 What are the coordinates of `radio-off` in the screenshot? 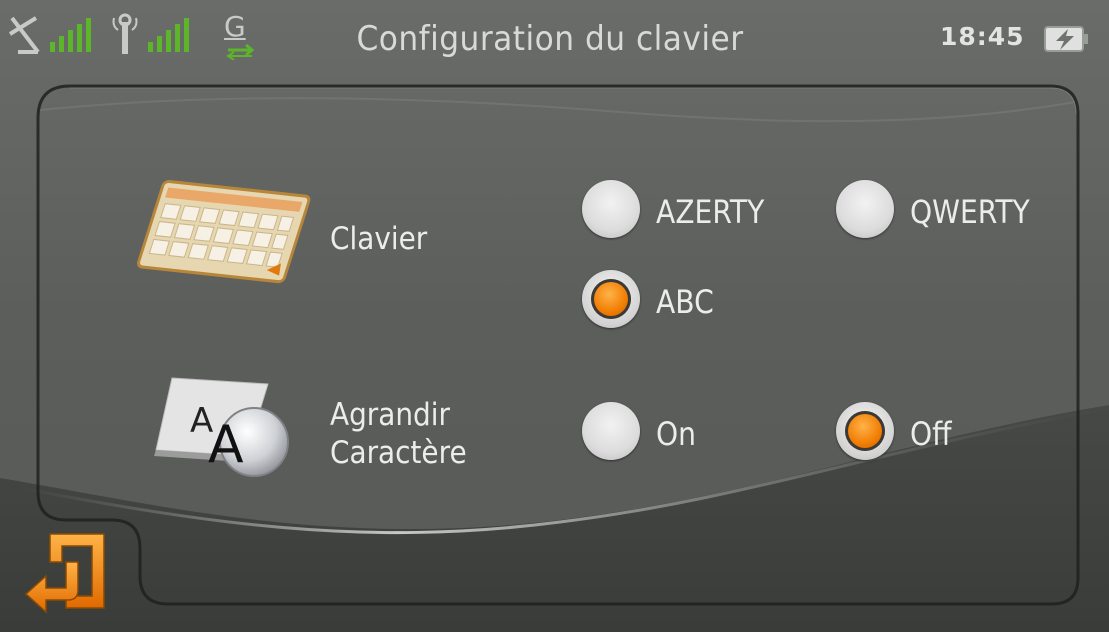 It's located at (865, 431).